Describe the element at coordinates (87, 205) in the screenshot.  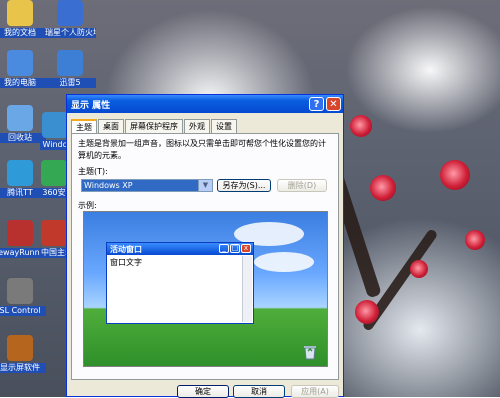
I see `example-label: 示例:` at that location.